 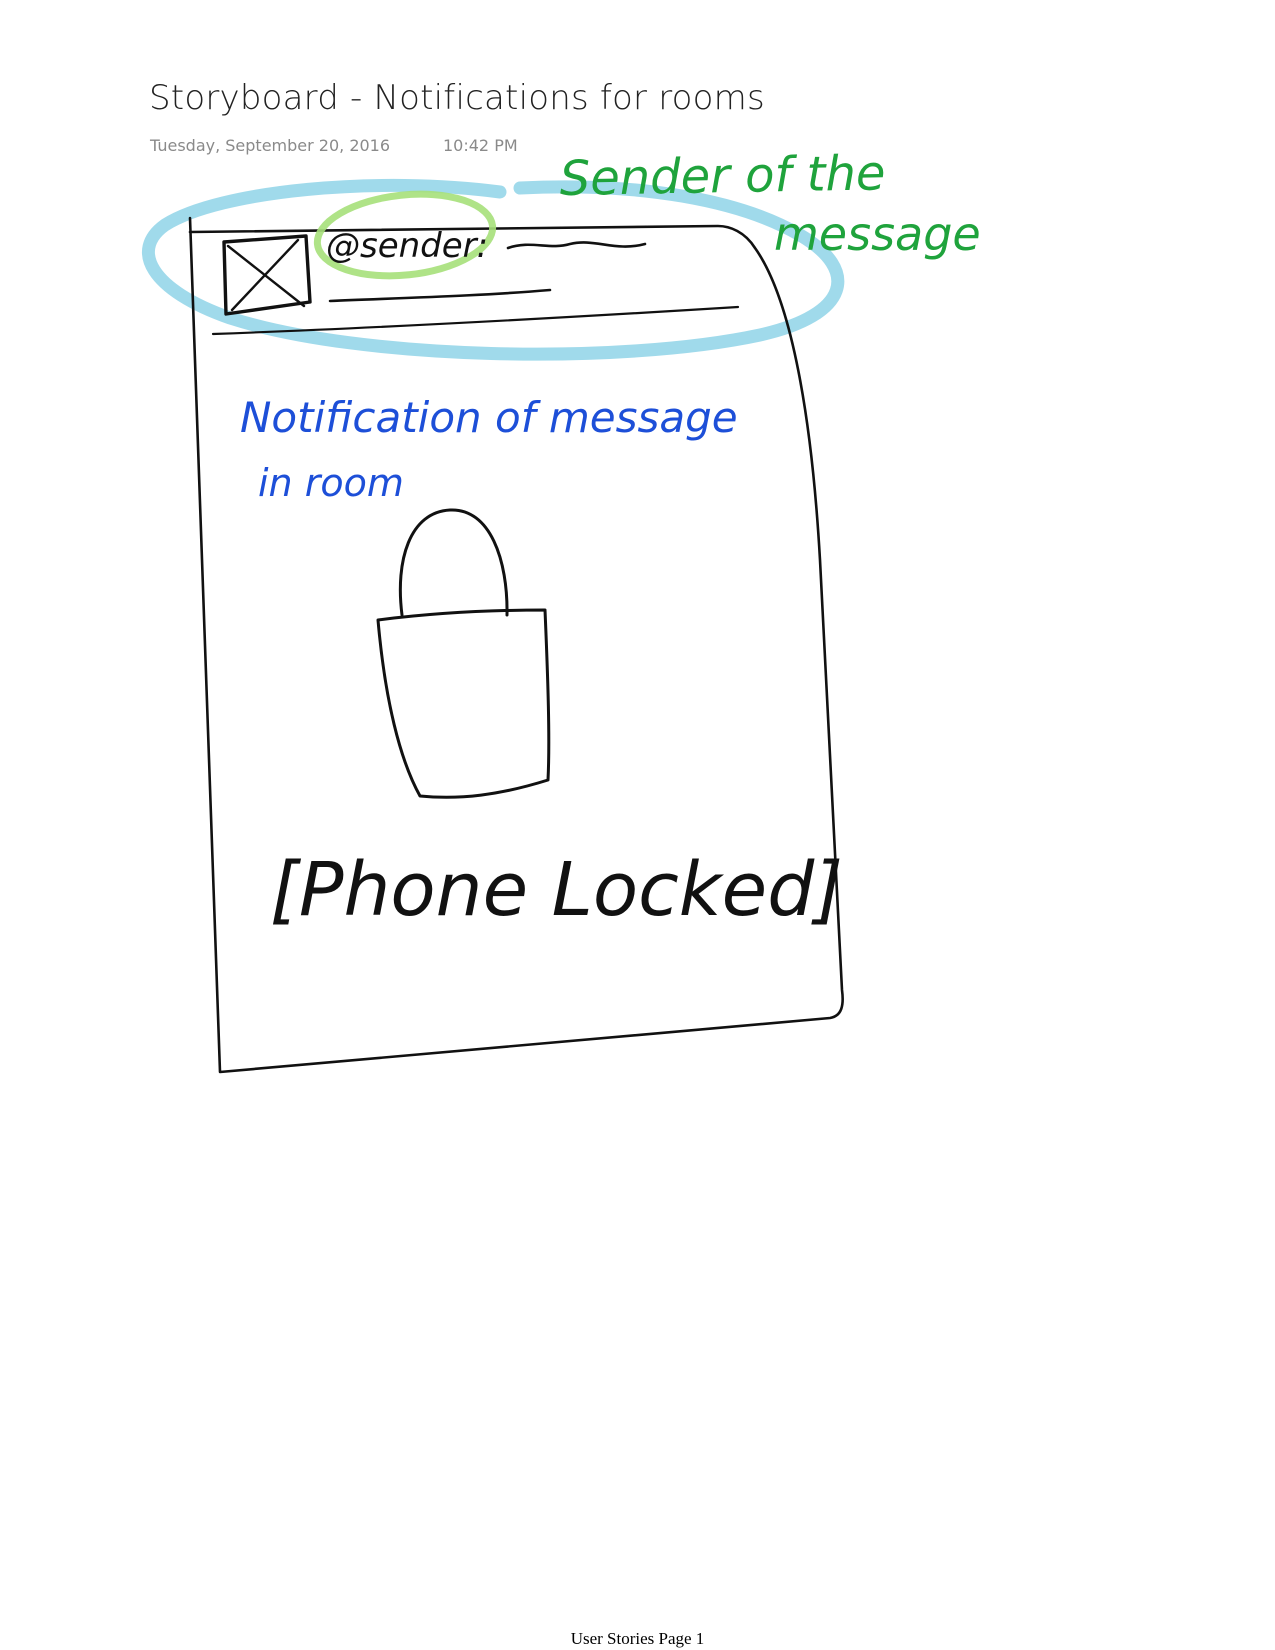 I want to click on annotation-sender-line1: Sender of the, so click(x=722, y=176).